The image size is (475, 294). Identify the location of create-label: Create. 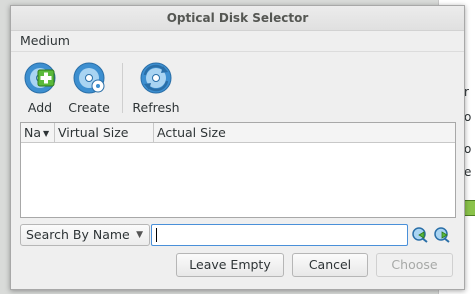
(89, 107).